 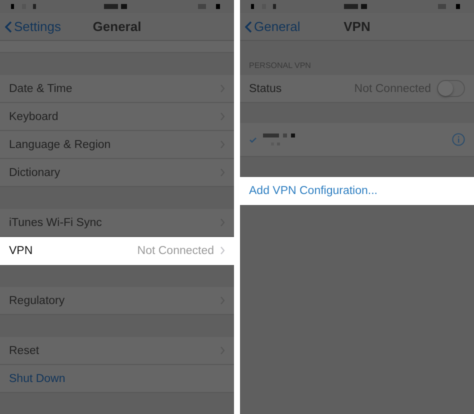 I want to click on settings-row: Dictionary, so click(x=117, y=173).